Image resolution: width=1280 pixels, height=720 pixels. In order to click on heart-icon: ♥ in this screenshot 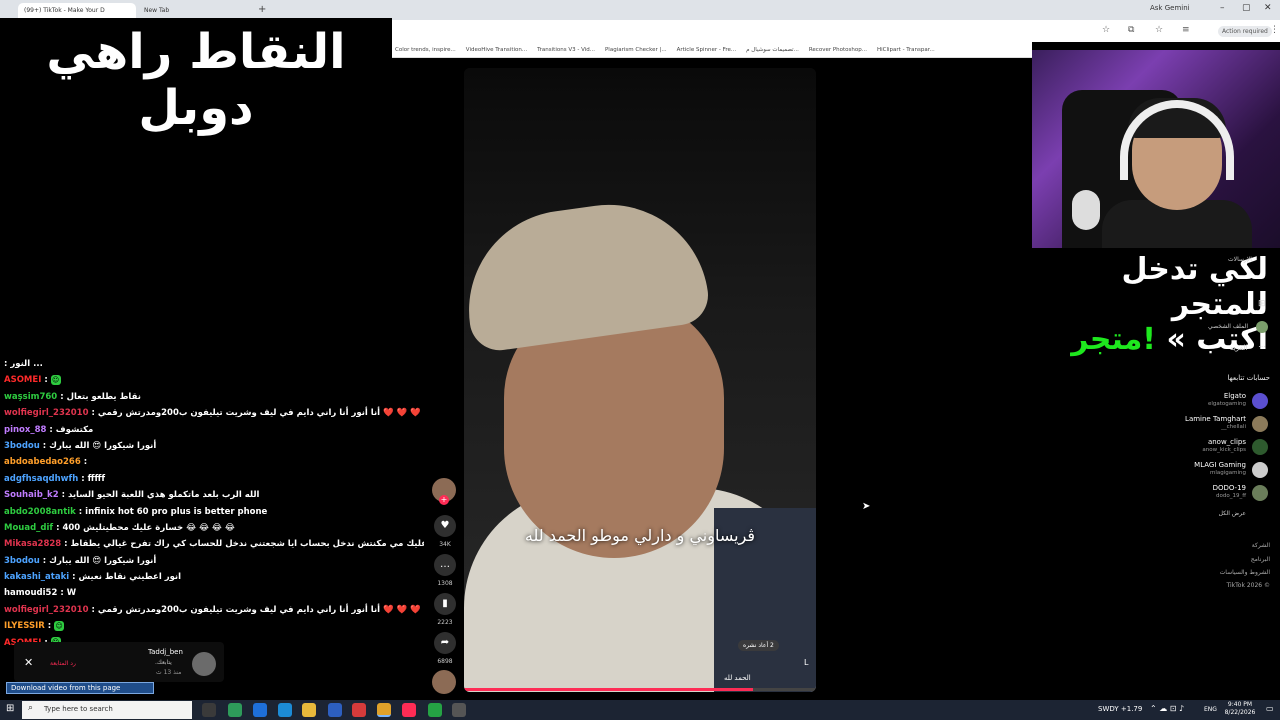, I will do `click(445, 525)`.